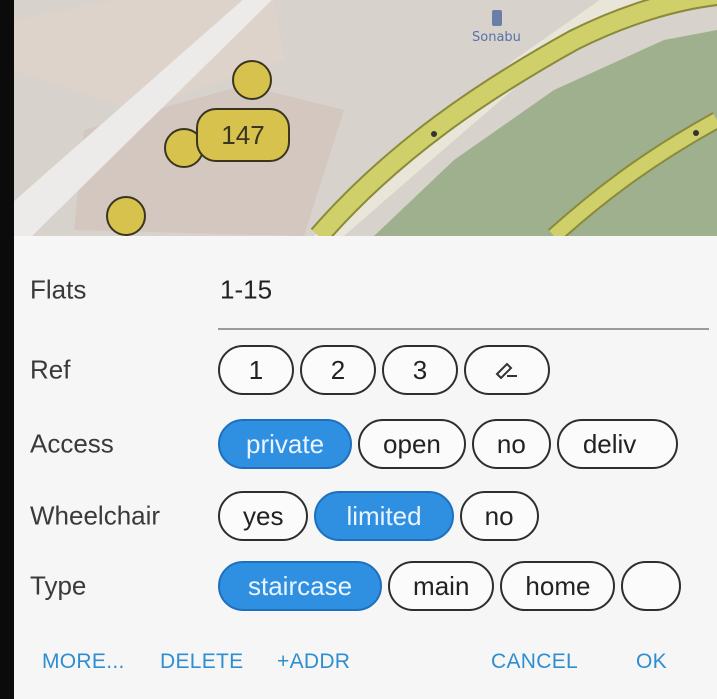 The height and width of the screenshot is (699, 717). I want to click on poi-label: Sonabu, so click(496, 37).